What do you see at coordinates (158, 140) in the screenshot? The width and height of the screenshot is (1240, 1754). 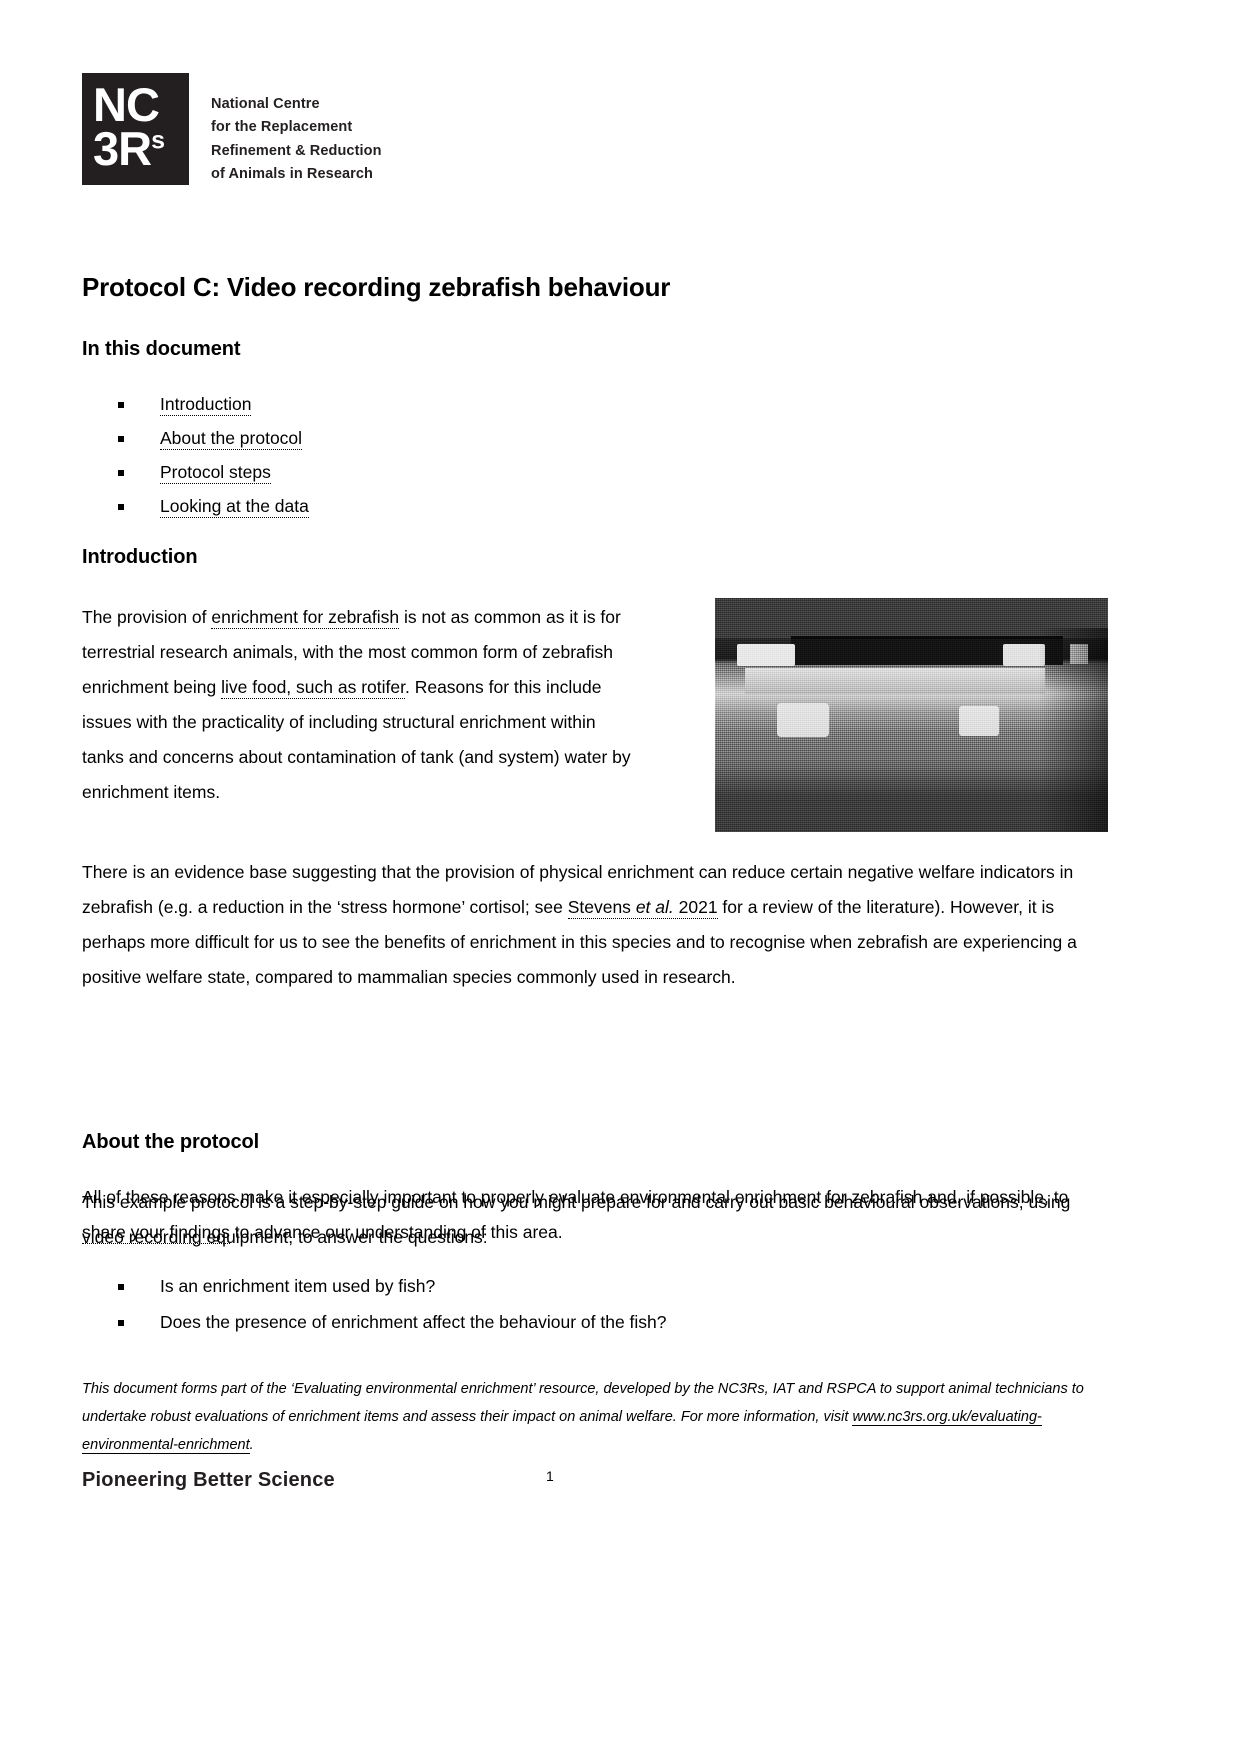 I see `logo-mark-superscript: s` at bounding box center [158, 140].